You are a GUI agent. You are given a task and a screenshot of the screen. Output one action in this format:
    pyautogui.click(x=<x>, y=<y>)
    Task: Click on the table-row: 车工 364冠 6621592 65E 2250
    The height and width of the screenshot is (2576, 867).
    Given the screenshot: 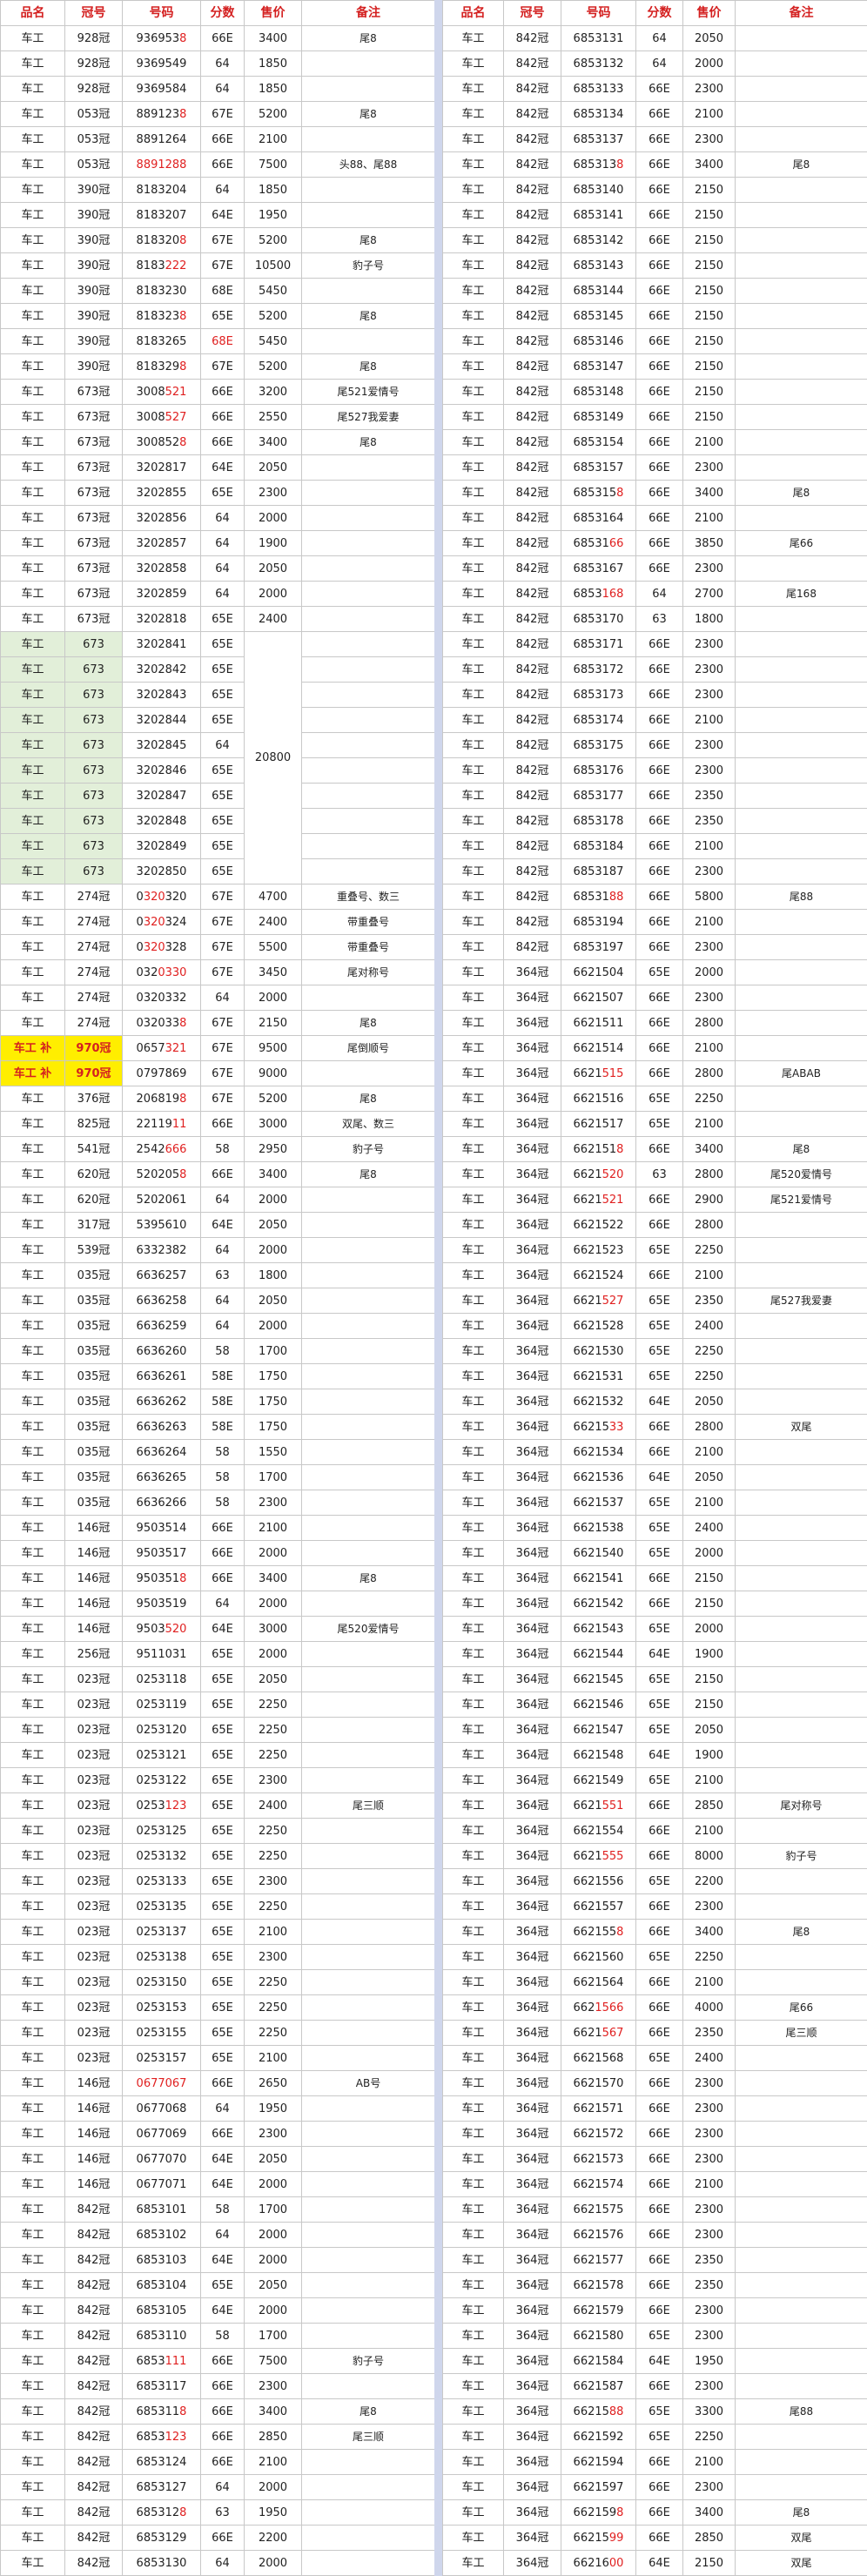 What is the action you would take?
    pyautogui.click(x=654, y=2437)
    